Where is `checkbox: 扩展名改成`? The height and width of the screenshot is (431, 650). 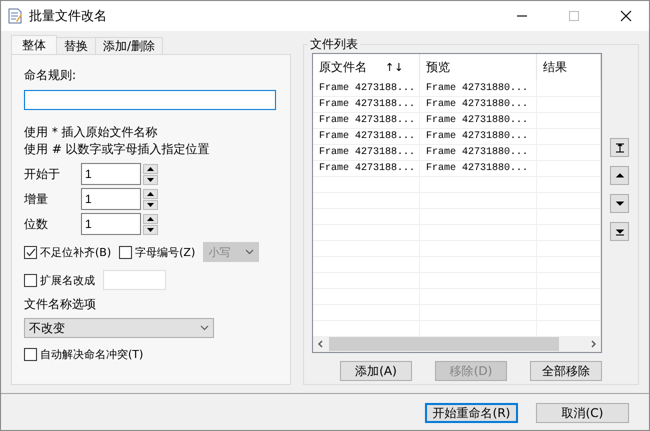
checkbox: 扩展名改成 is located at coordinates (59, 280).